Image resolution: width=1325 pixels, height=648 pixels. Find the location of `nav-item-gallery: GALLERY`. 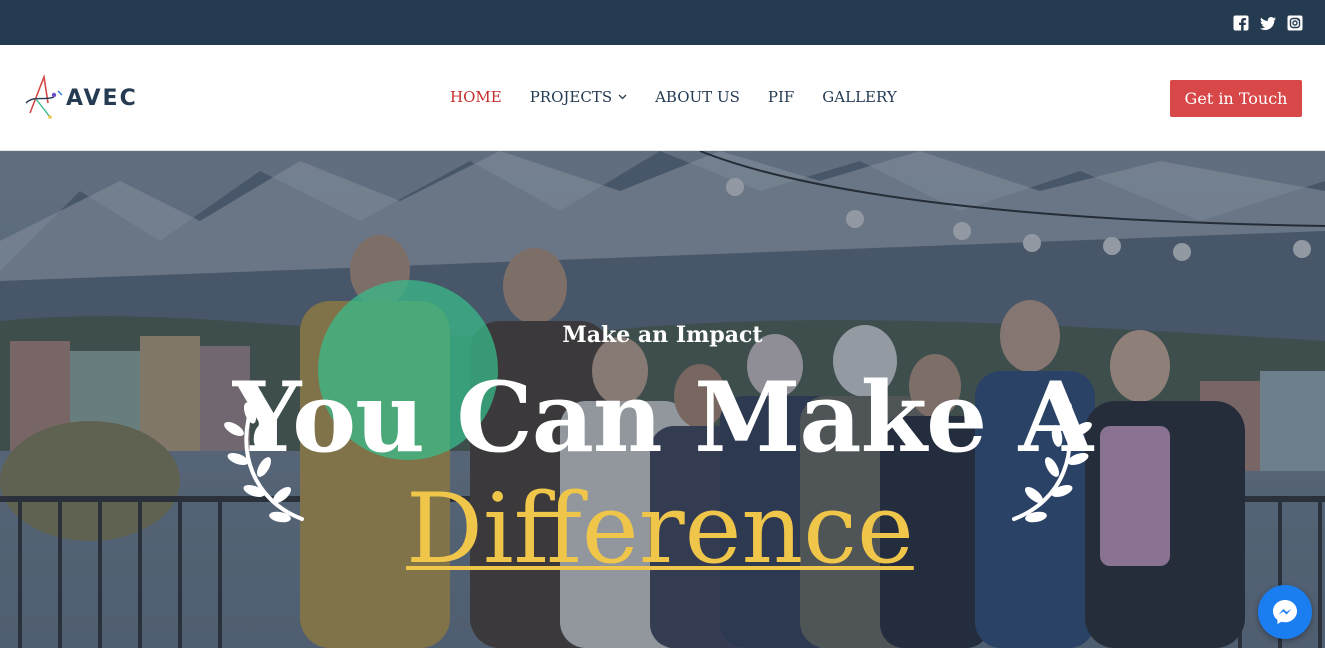

nav-item-gallery: GALLERY is located at coordinates (859, 97).